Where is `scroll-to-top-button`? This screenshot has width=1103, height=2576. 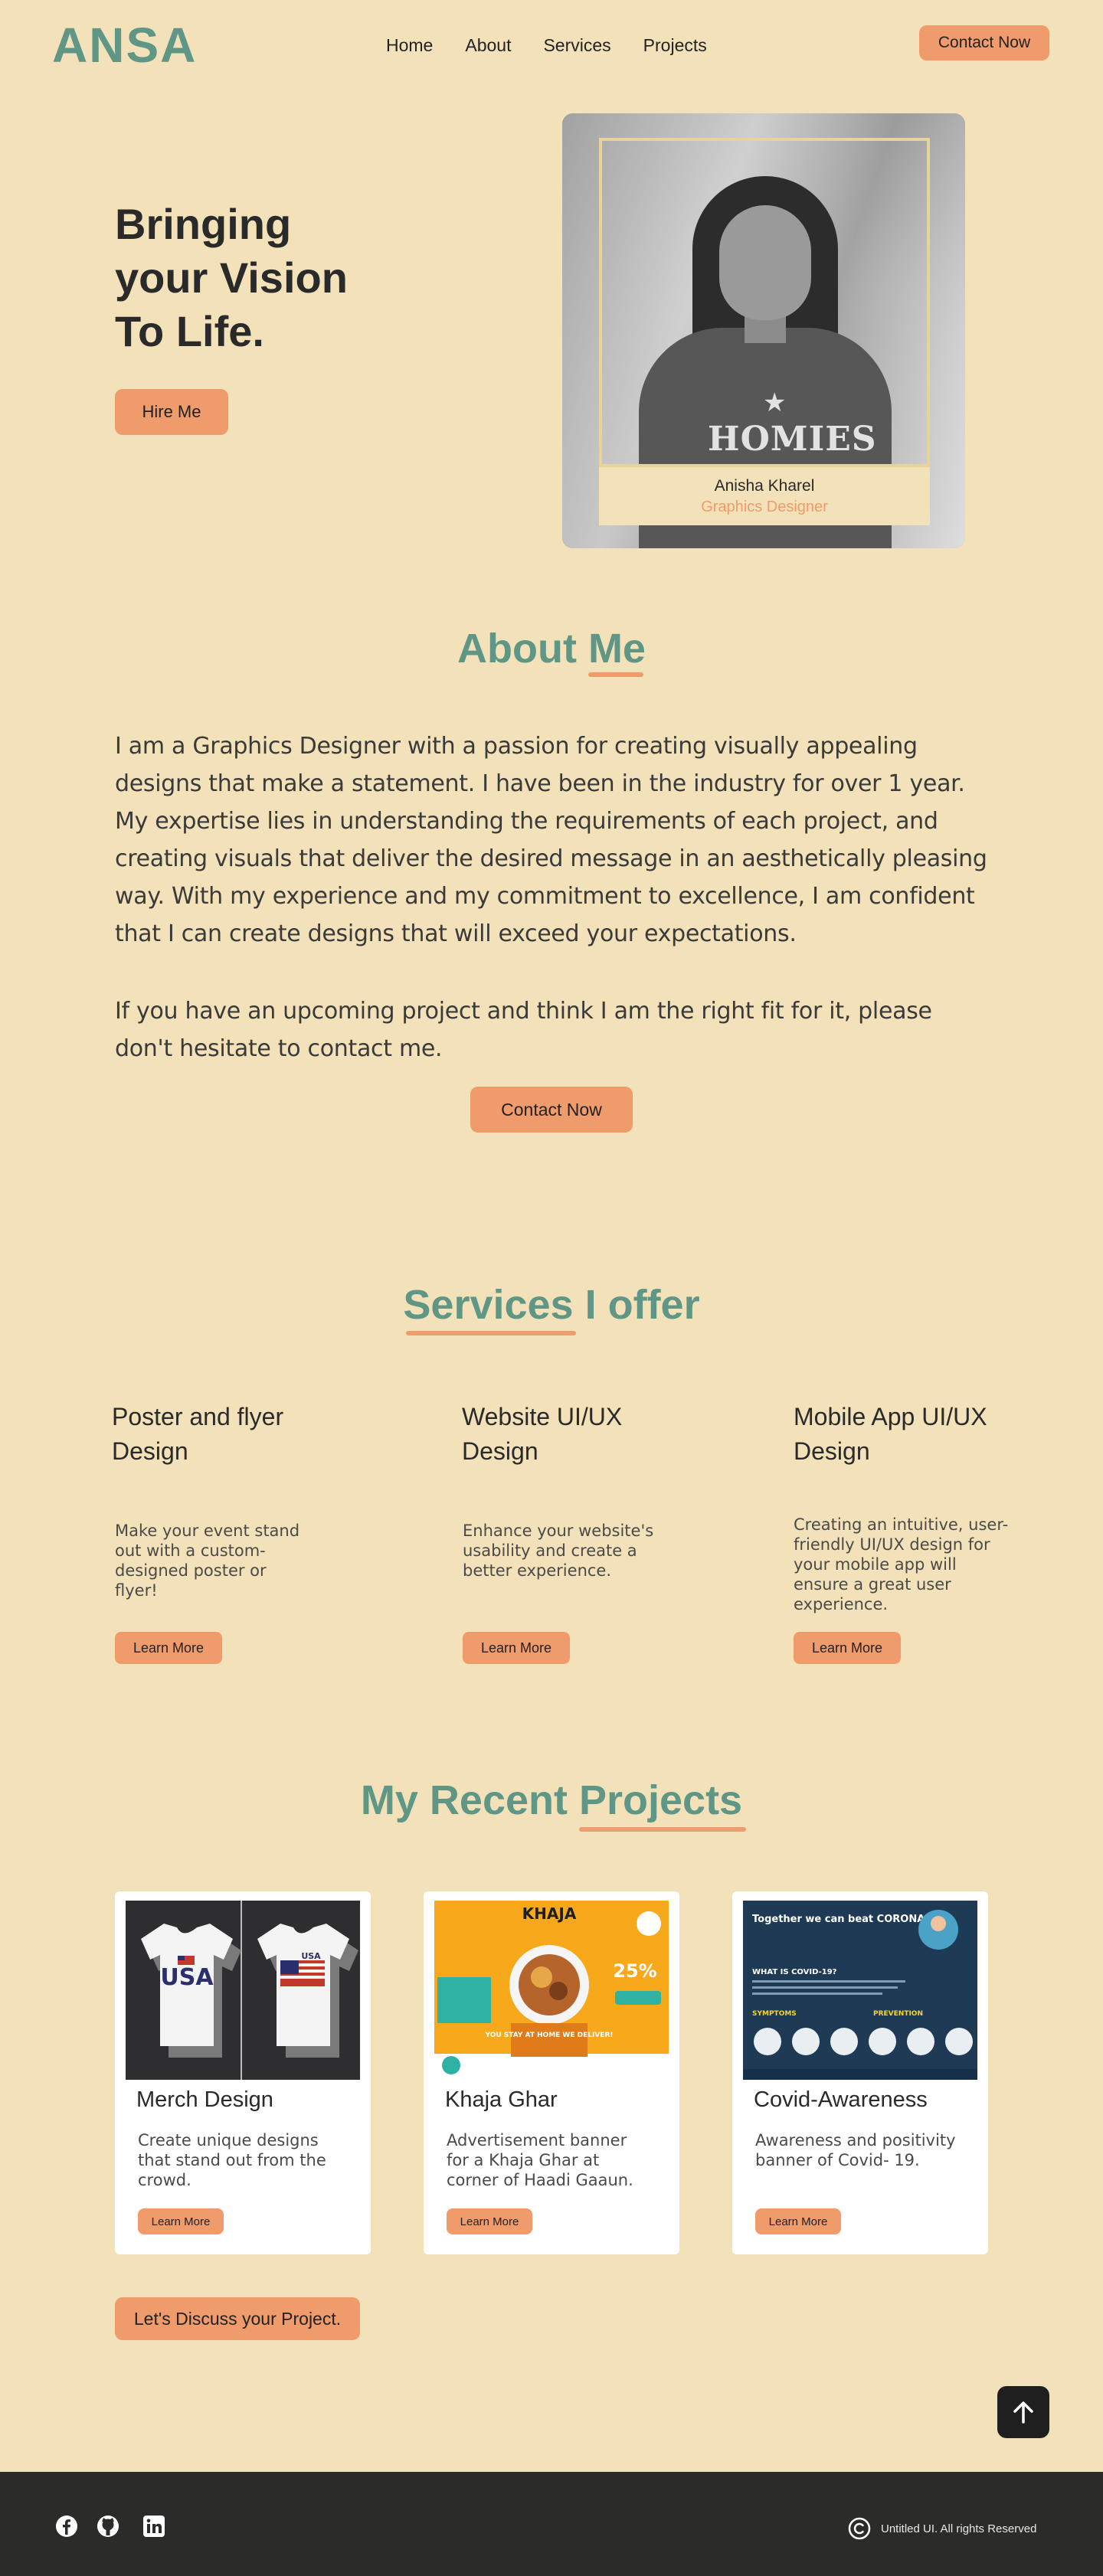
scroll-to-top-button is located at coordinates (1023, 2412).